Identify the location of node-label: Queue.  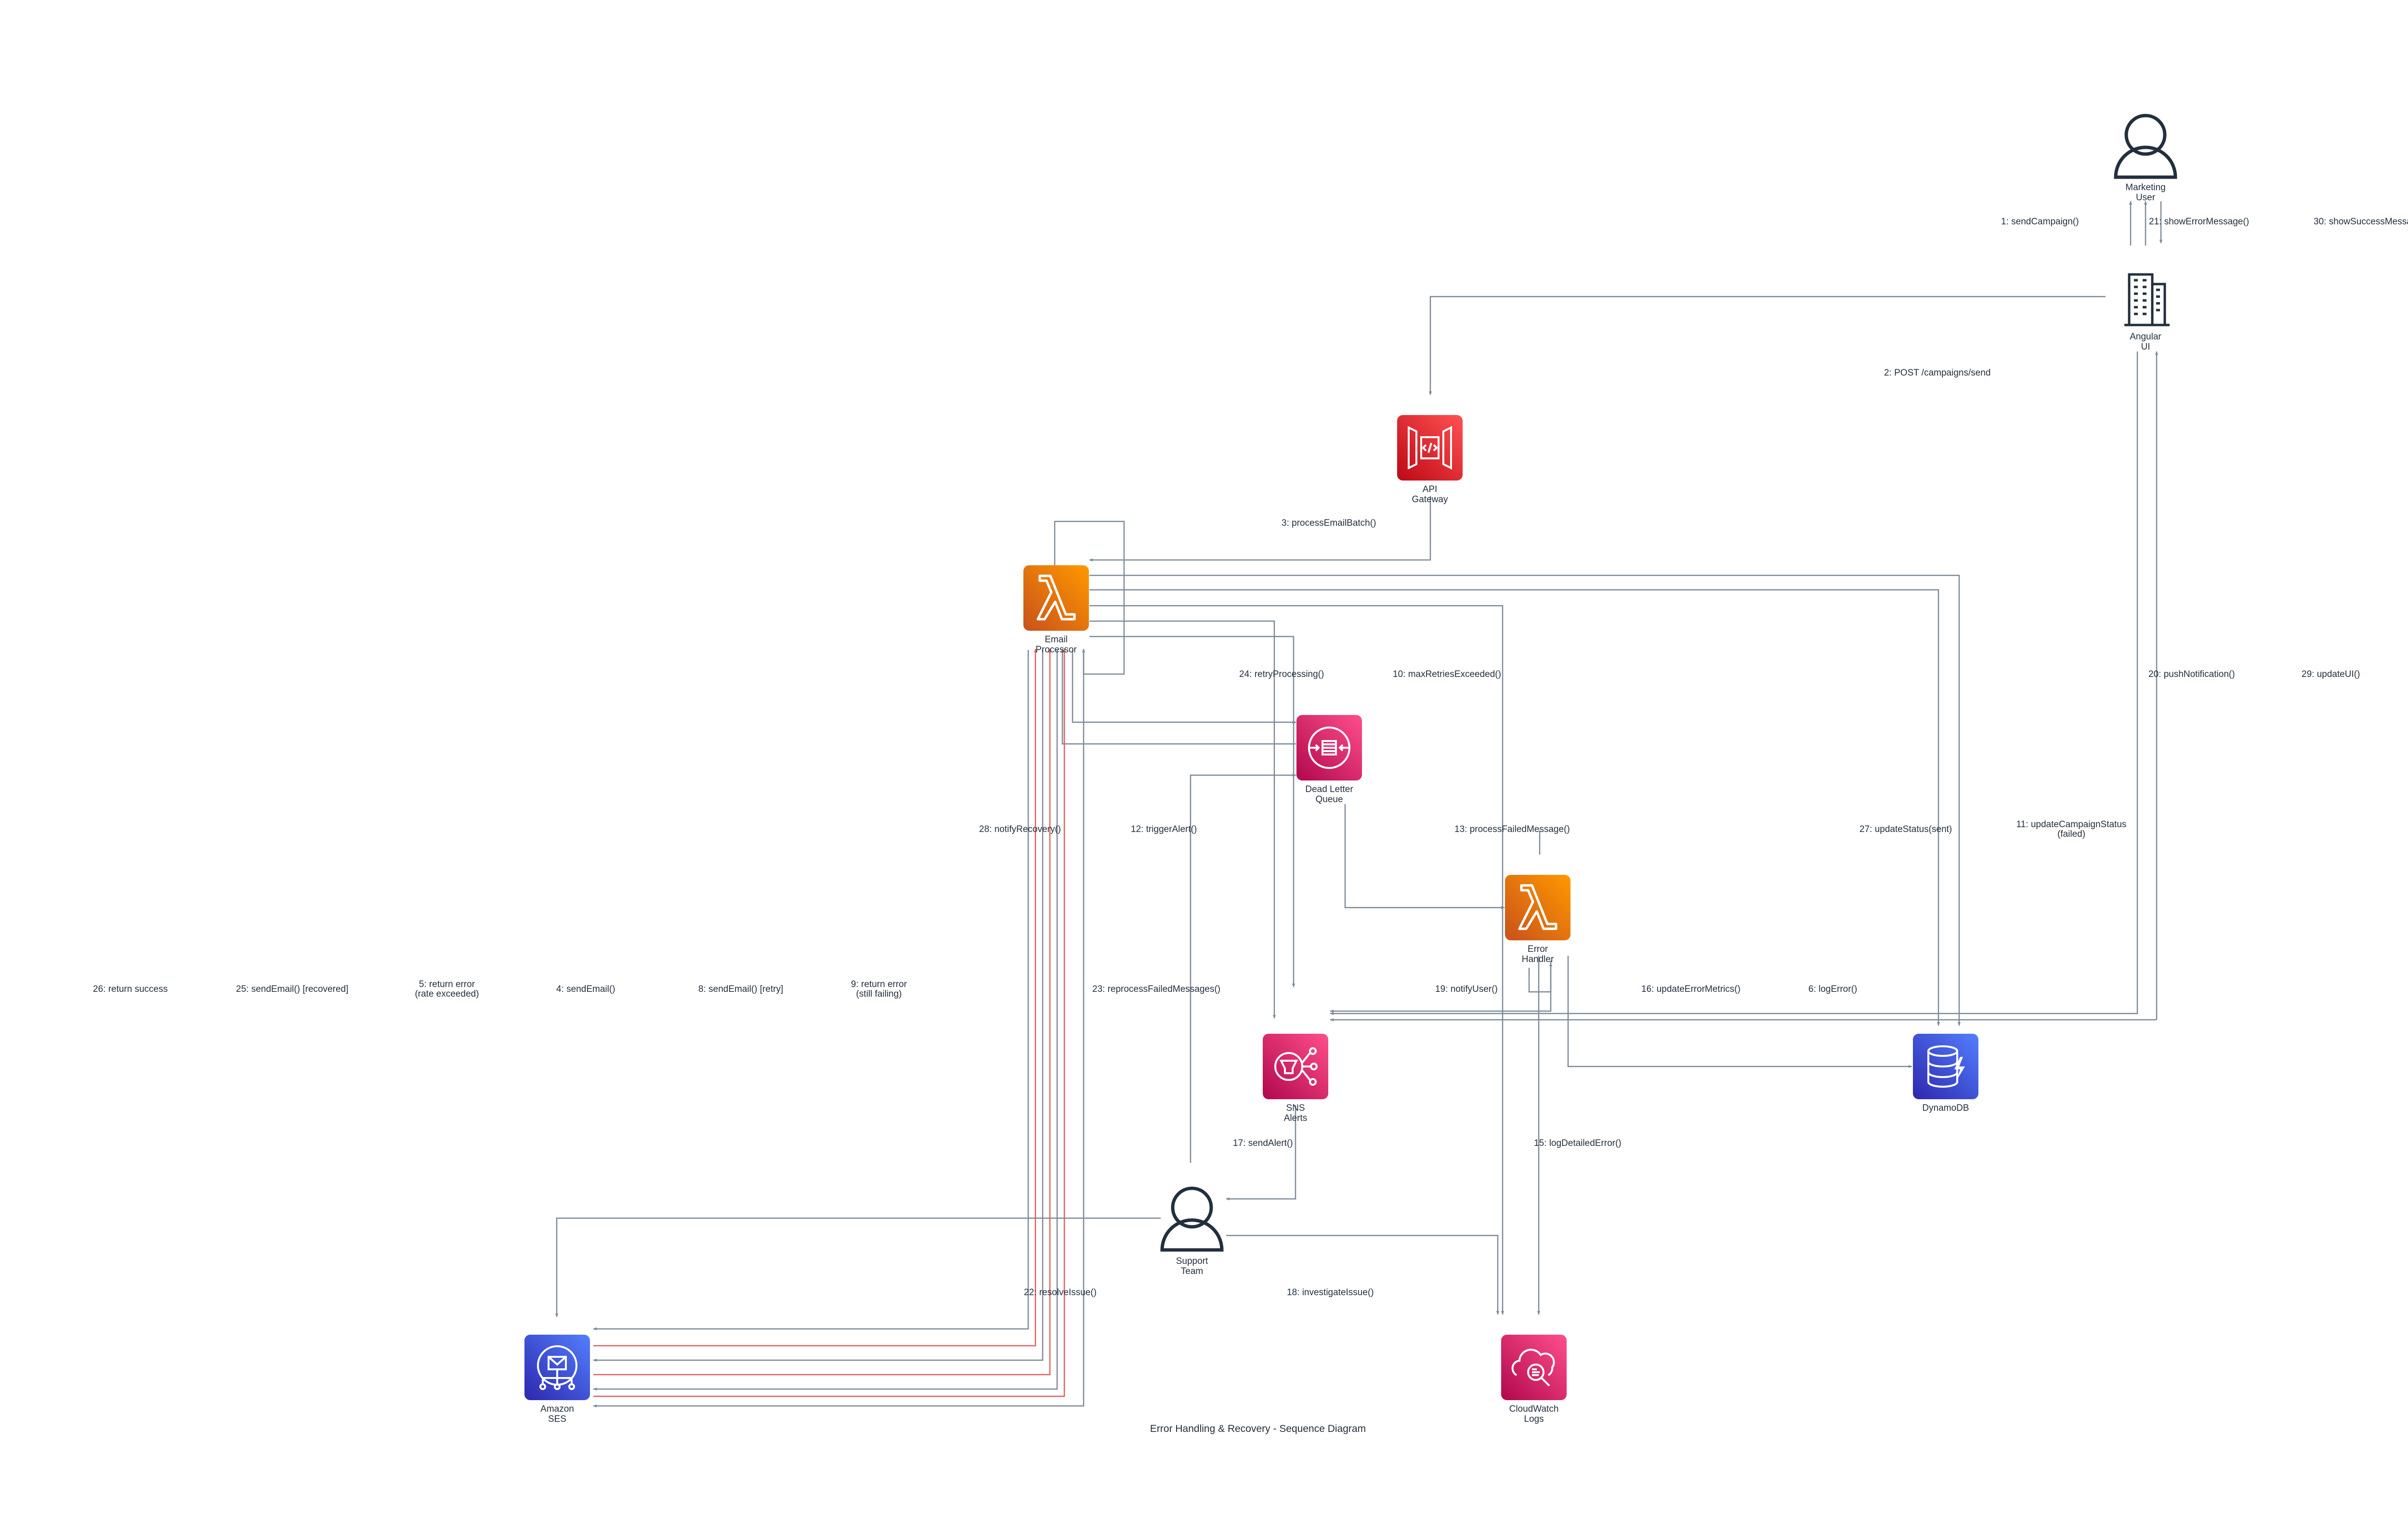
(1329, 800).